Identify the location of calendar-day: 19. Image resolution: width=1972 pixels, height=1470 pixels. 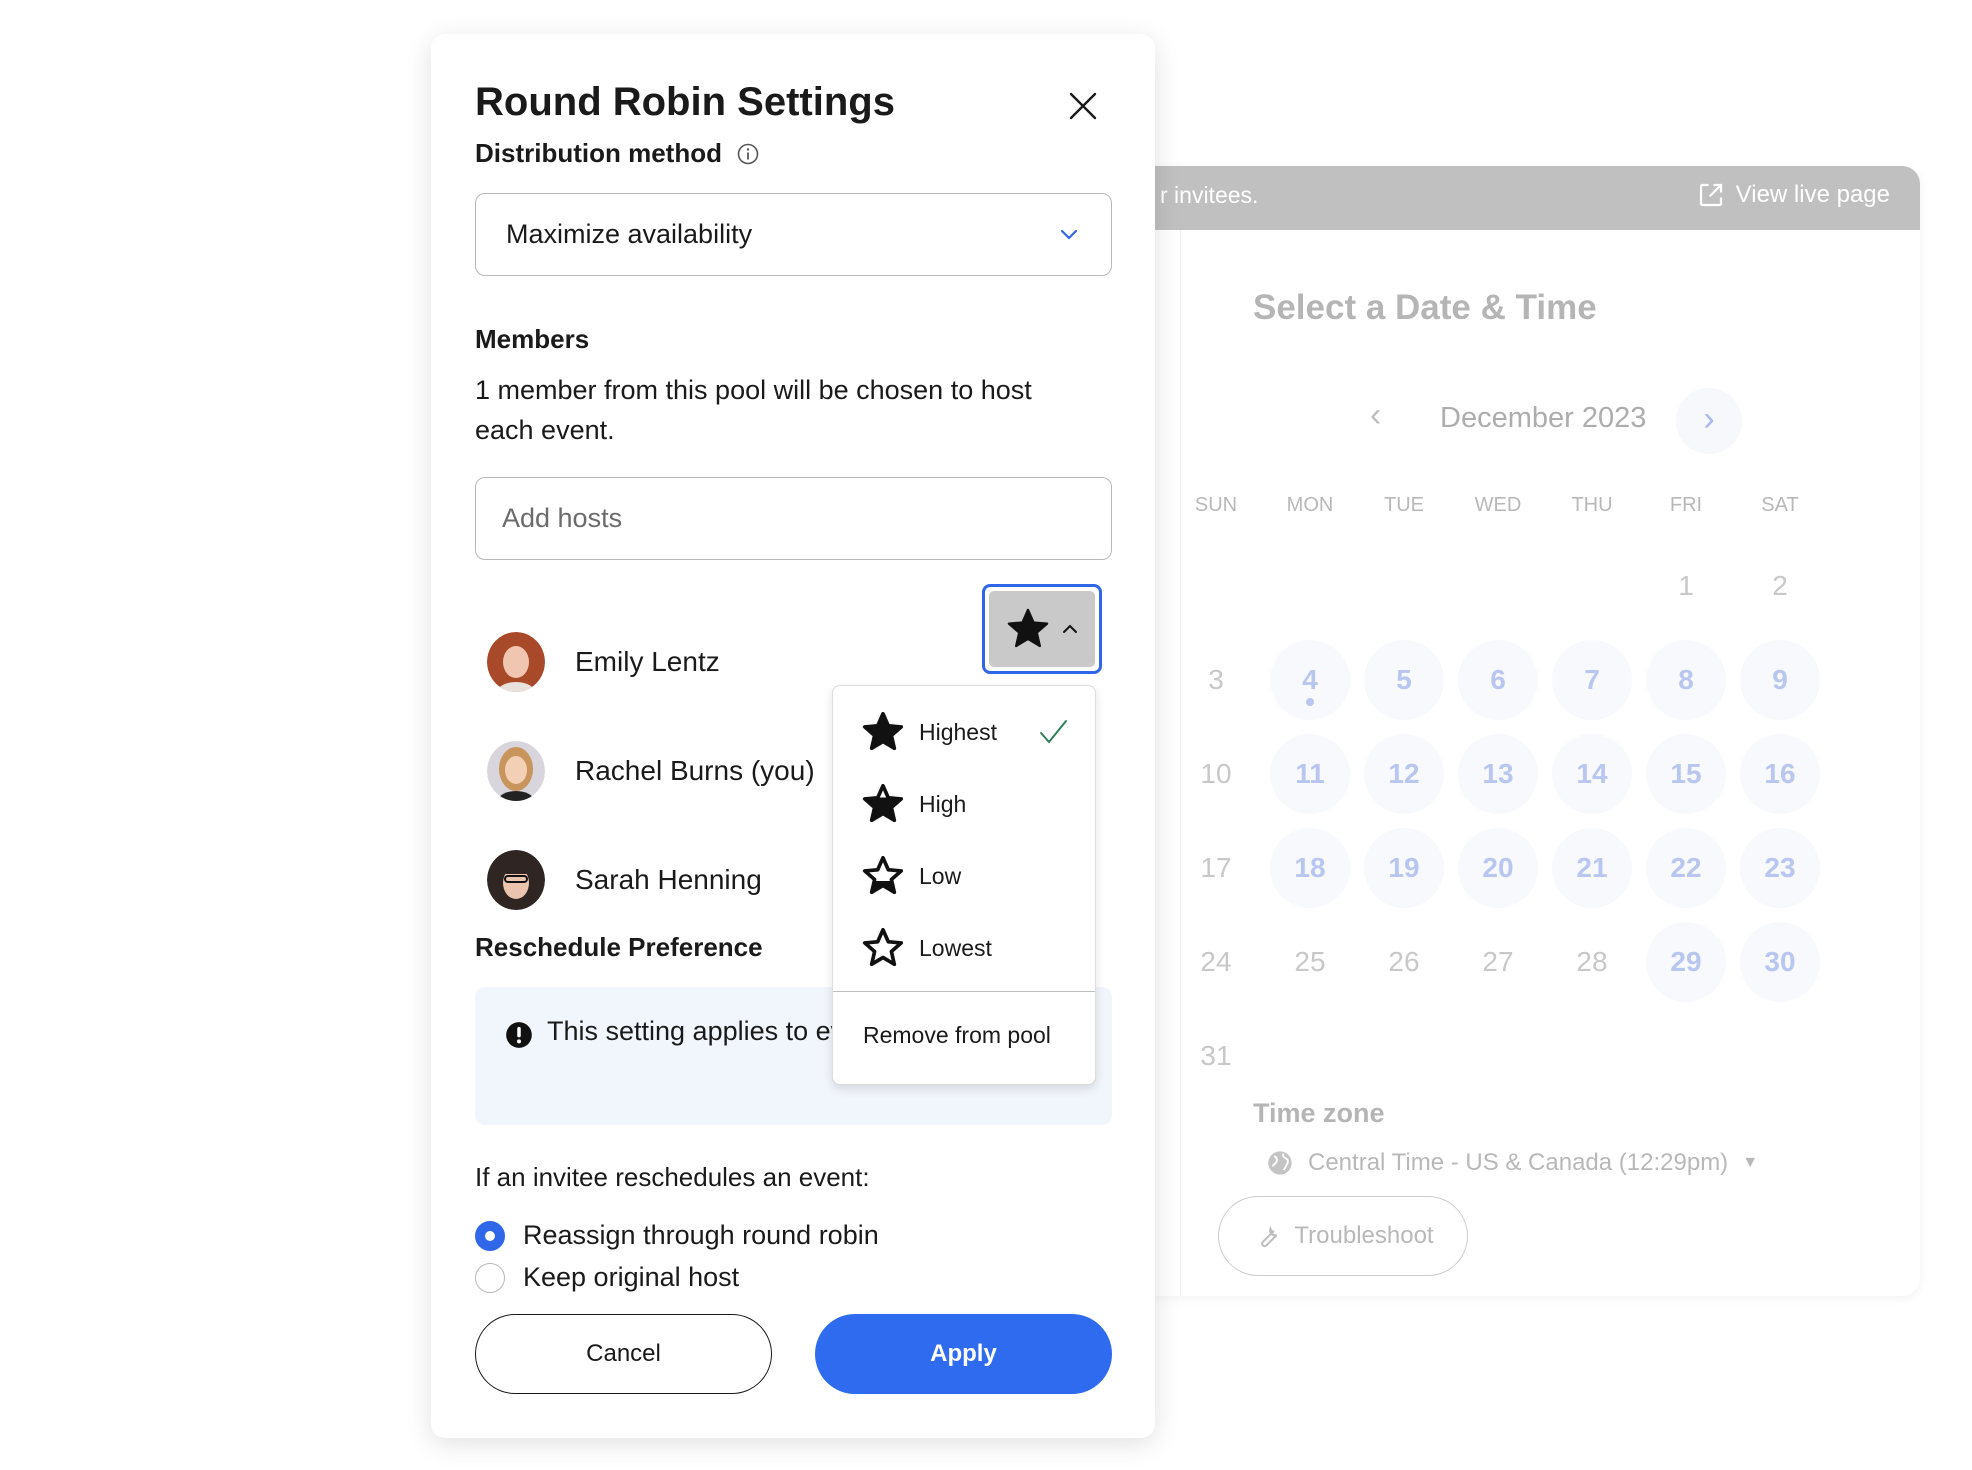
(1404, 868).